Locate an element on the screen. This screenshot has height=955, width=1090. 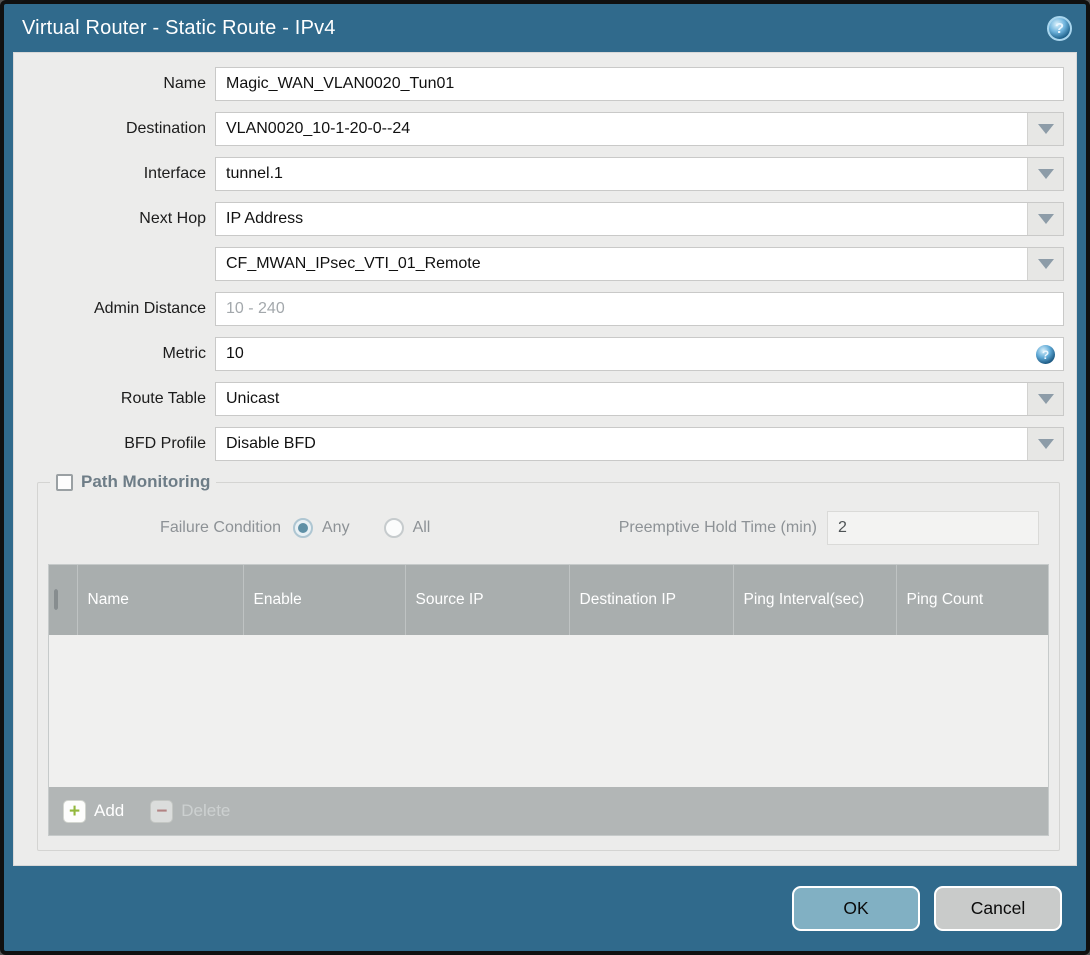
col-header-enable: Enable is located at coordinates (324, 600).